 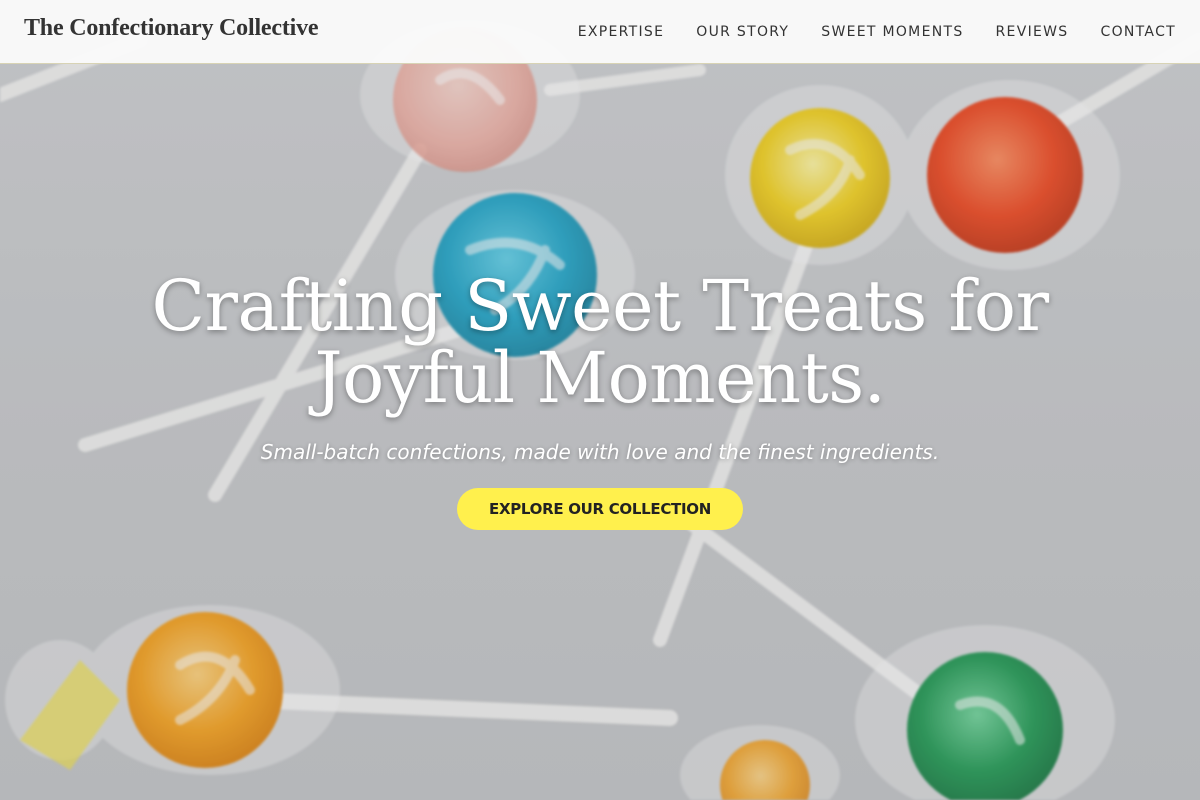 I want to click on nav-item-expertise: EXPERTISE, so click(x=621, y=32).